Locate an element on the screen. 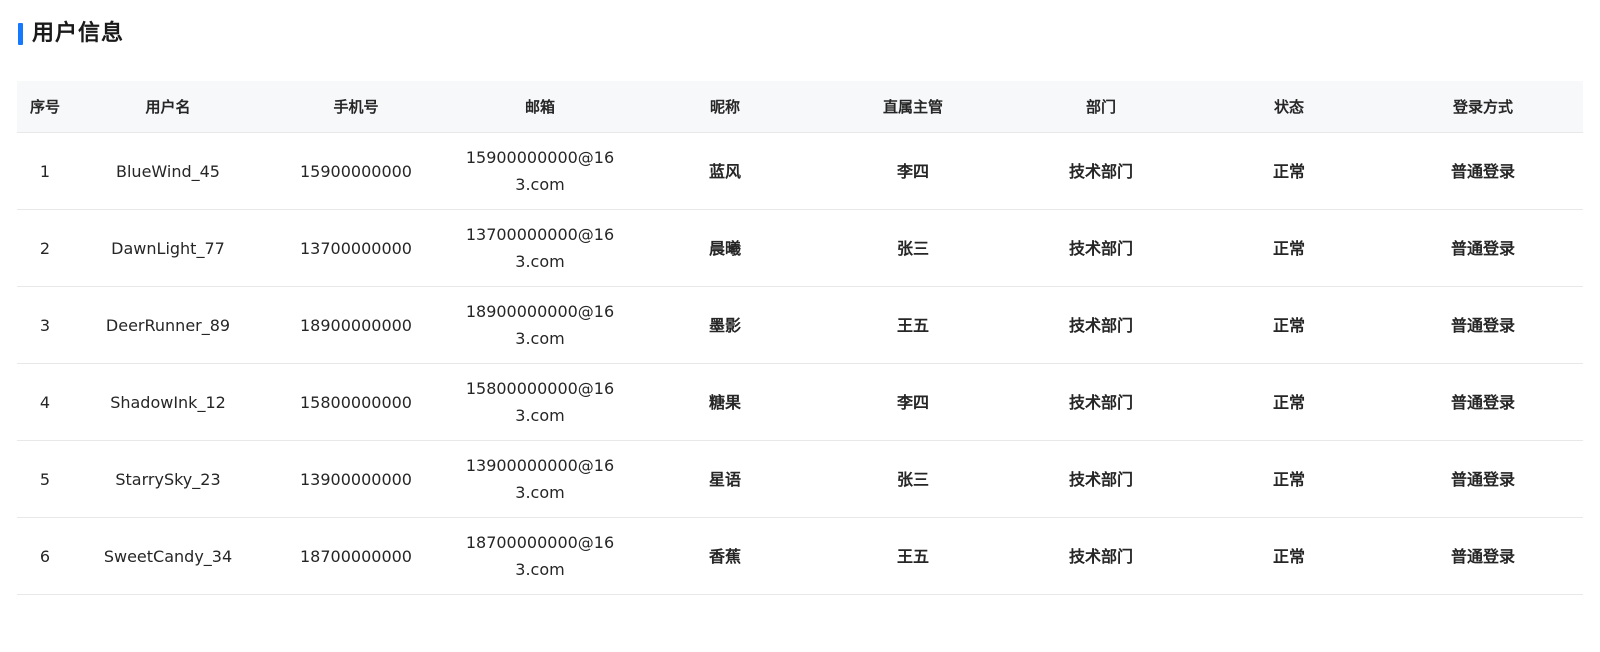 The width and height of the screenshot is (1600, 652). cell-index: 2 is located at coordinates (45, 248).